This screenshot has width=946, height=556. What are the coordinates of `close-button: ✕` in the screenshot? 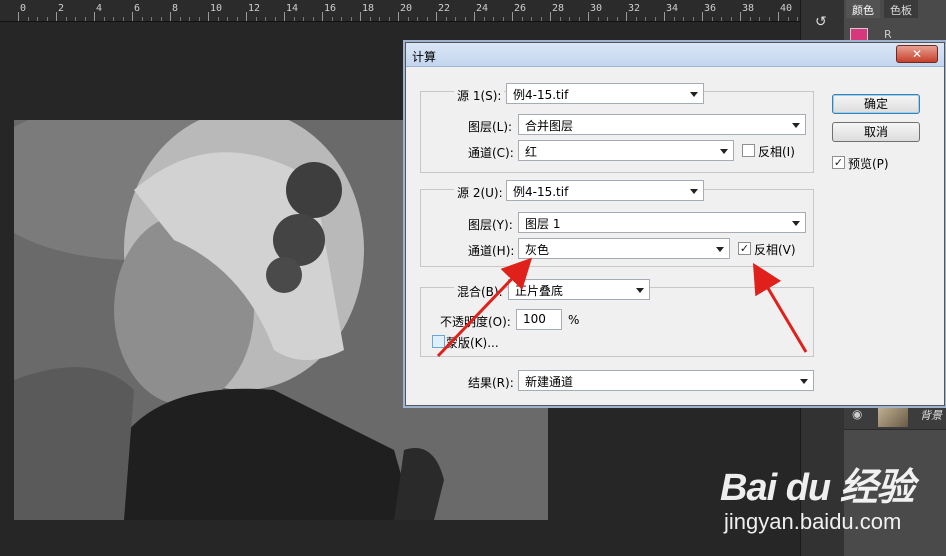 It's located at (917, 54).